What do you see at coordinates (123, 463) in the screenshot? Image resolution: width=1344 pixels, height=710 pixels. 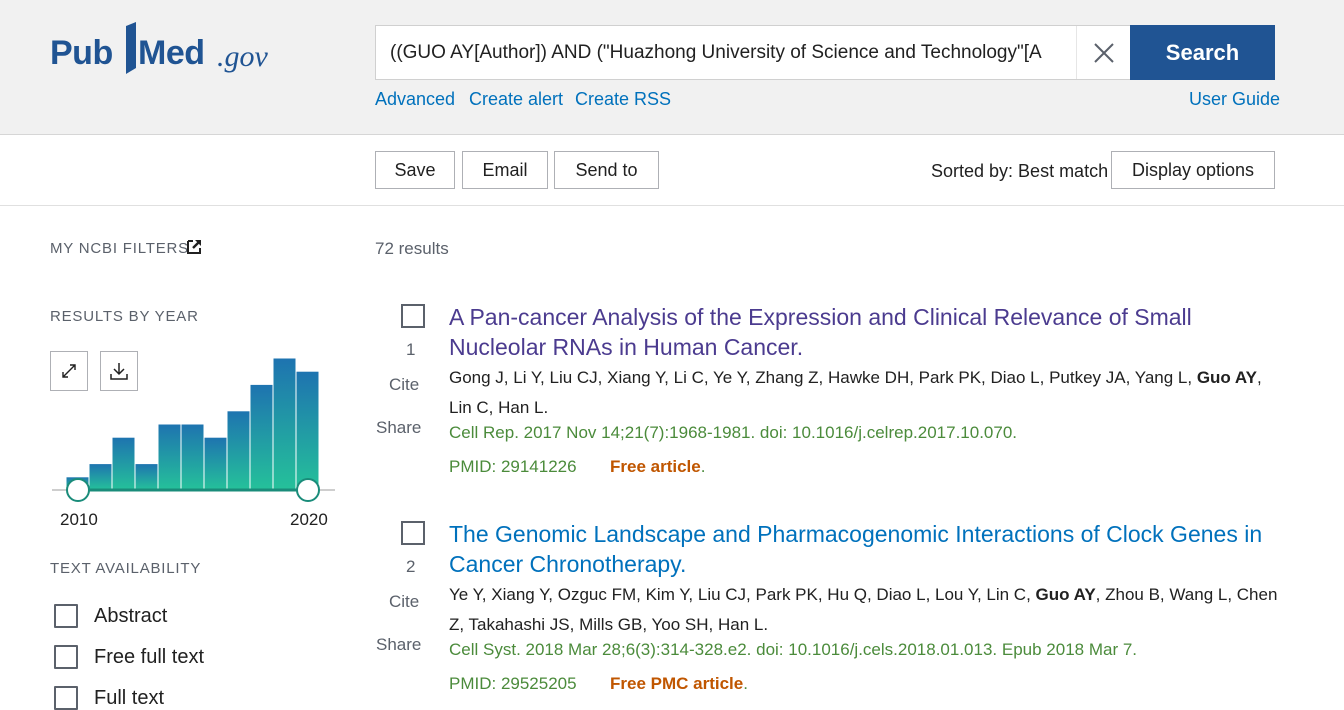 I see `year-bar-2012` at bounding box center [123, 463].